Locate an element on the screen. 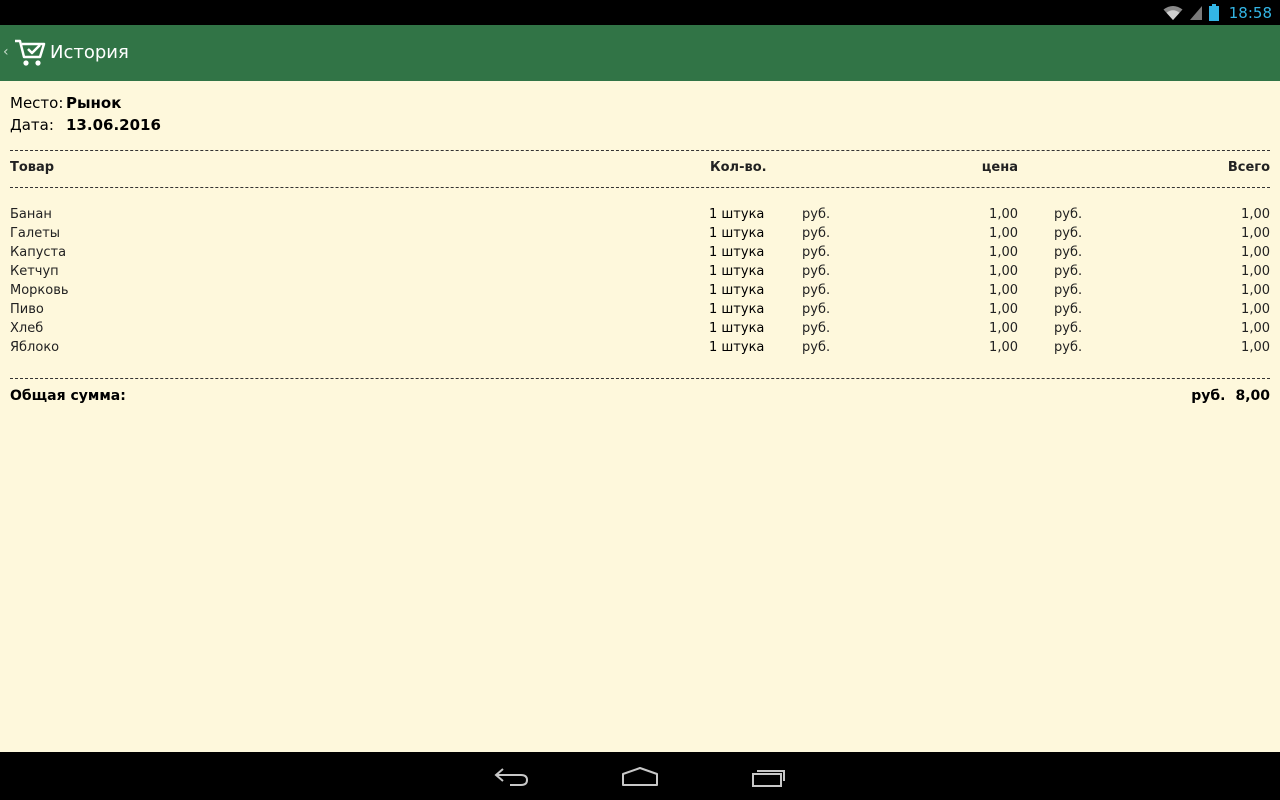 The width and height of the screenshot is (1280, 800). page-title: История is located at coordinates (89, 52).